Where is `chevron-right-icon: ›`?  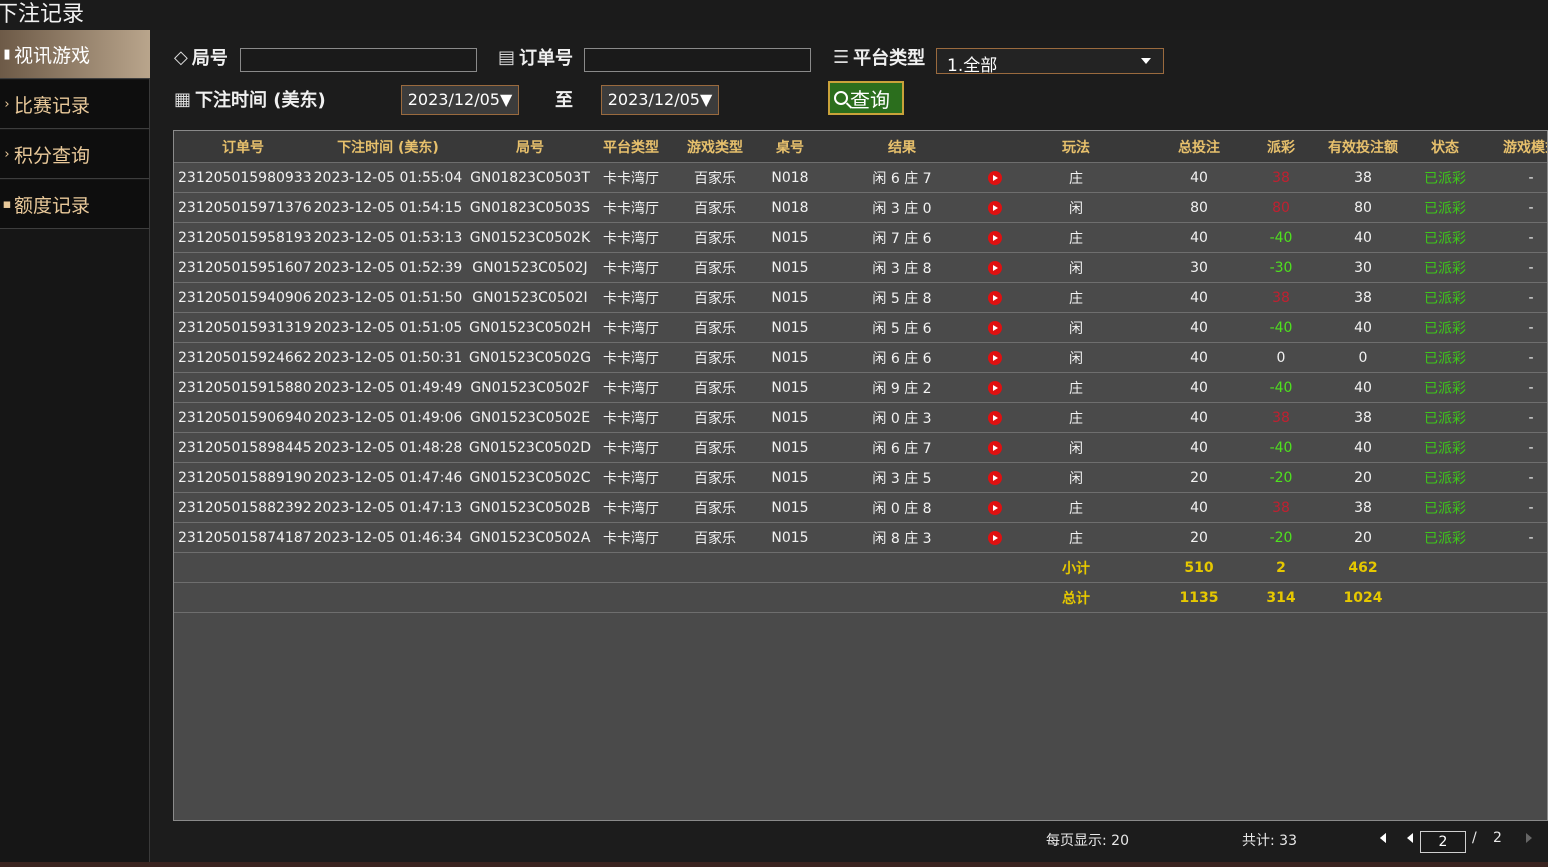
chevron-right-icon: › is located at coordinates (7, 104).